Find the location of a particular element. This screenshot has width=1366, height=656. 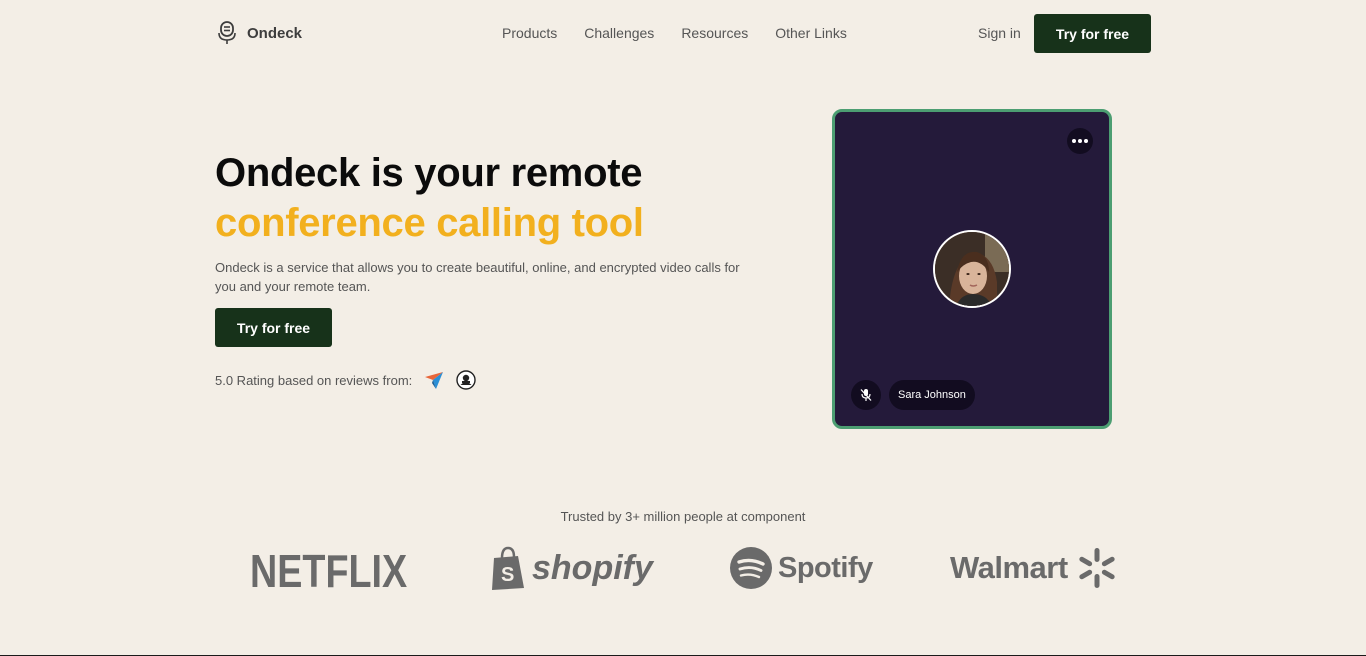

hero-title-line1: Ondeck is your remote is located at coordinates (429, 173).